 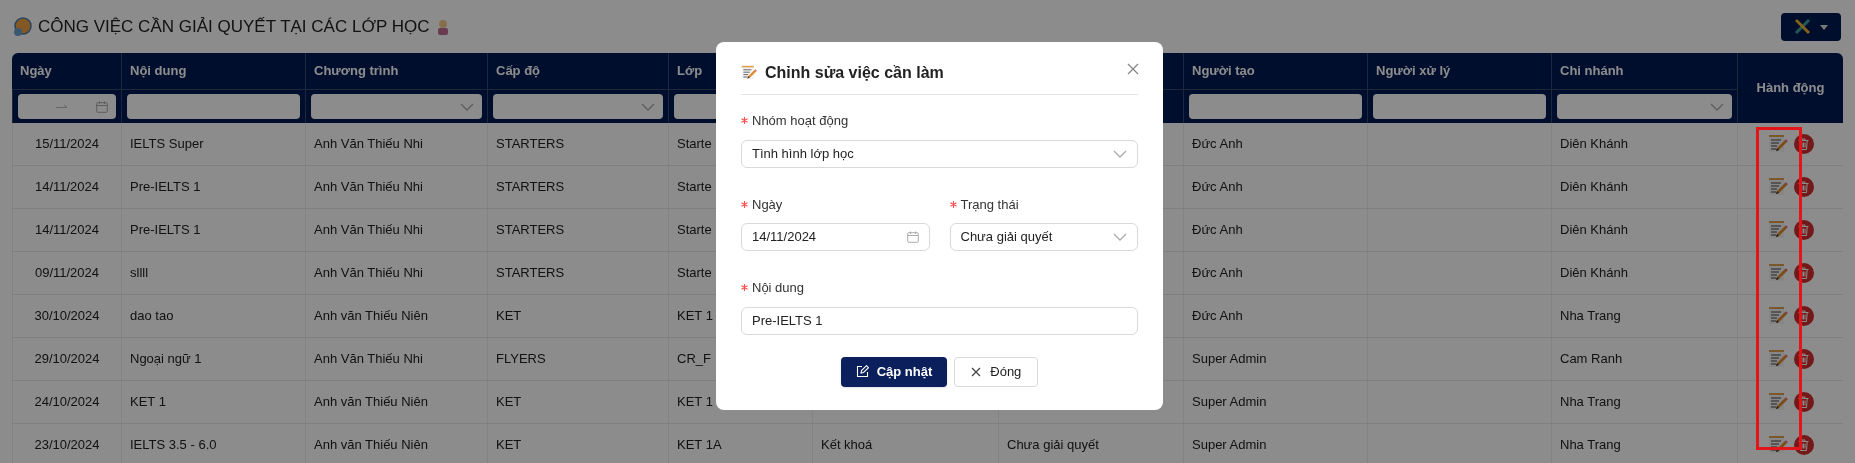 What do you see at coordinates (62, 106) in the screenshot?
I see `arrow-right-icon` at bounding box center [62, 106].